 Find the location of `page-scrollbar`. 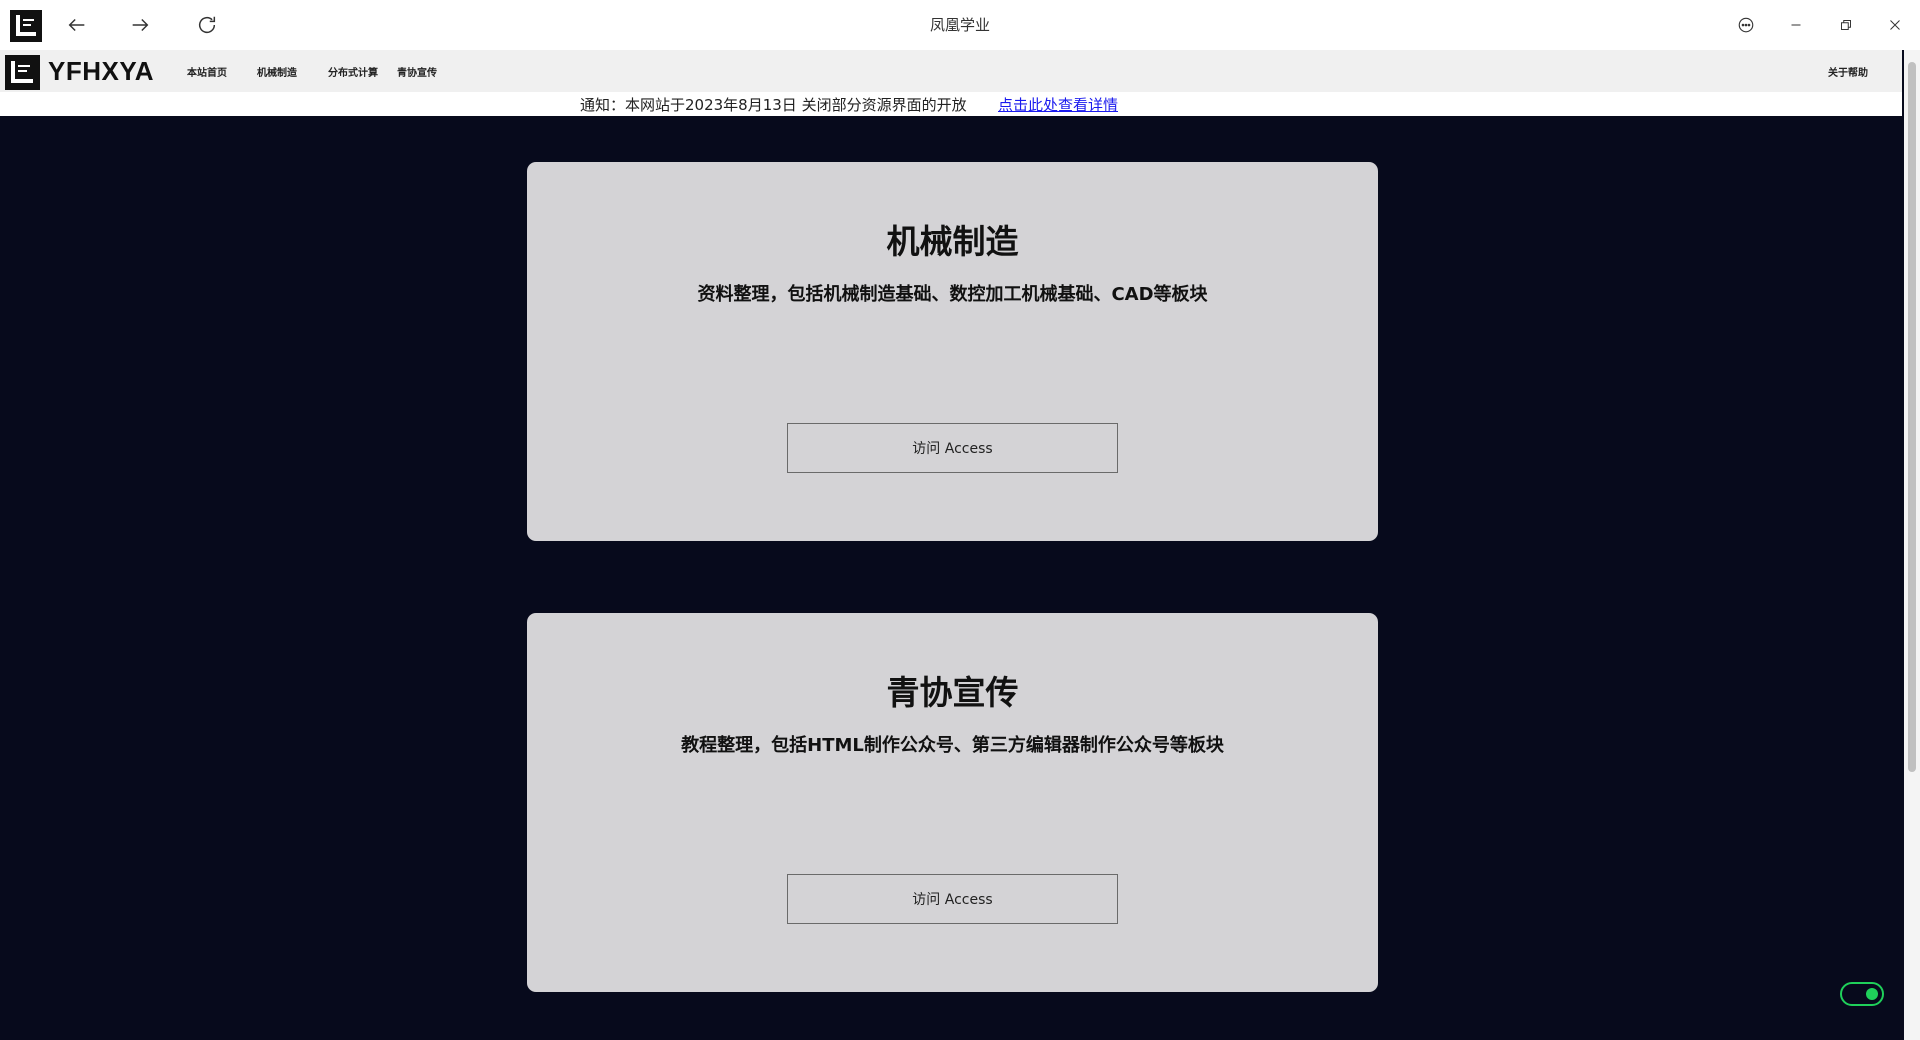

page-scrollbar is located at coordinates (1912, 545).